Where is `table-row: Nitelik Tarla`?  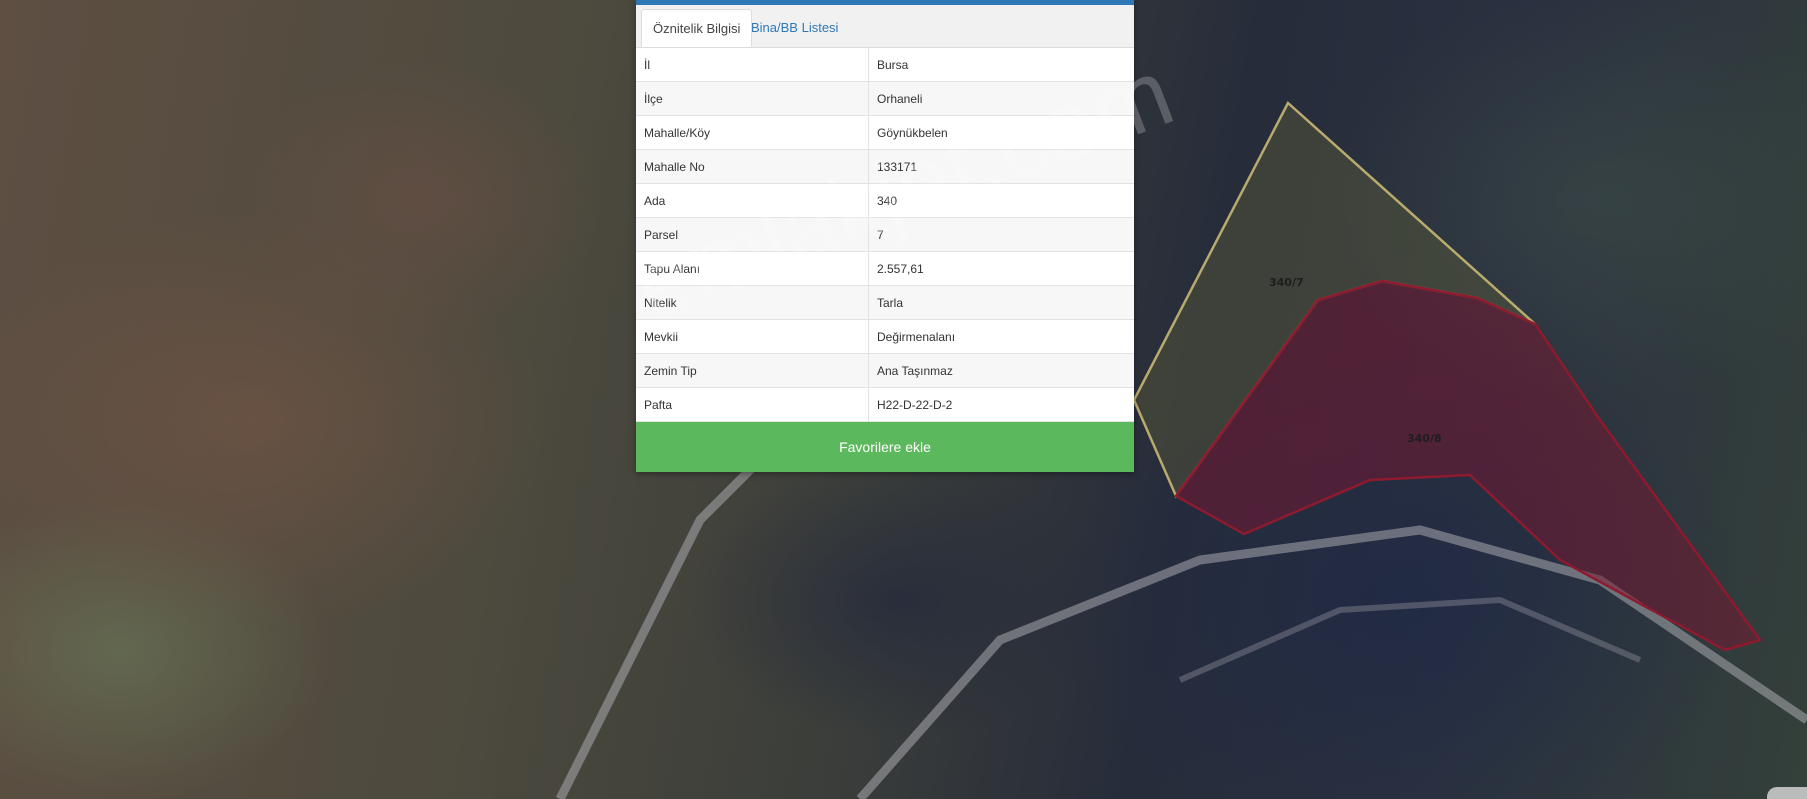
table-row: Nitelik Tarla is located at coordinates (885, 302).